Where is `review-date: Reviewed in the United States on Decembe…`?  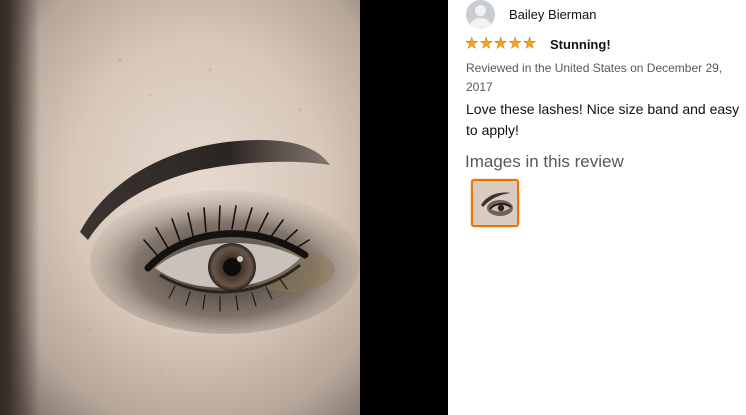
review-date: Reviewed in the United States on Decembe… is located at coordinates (594, 77).